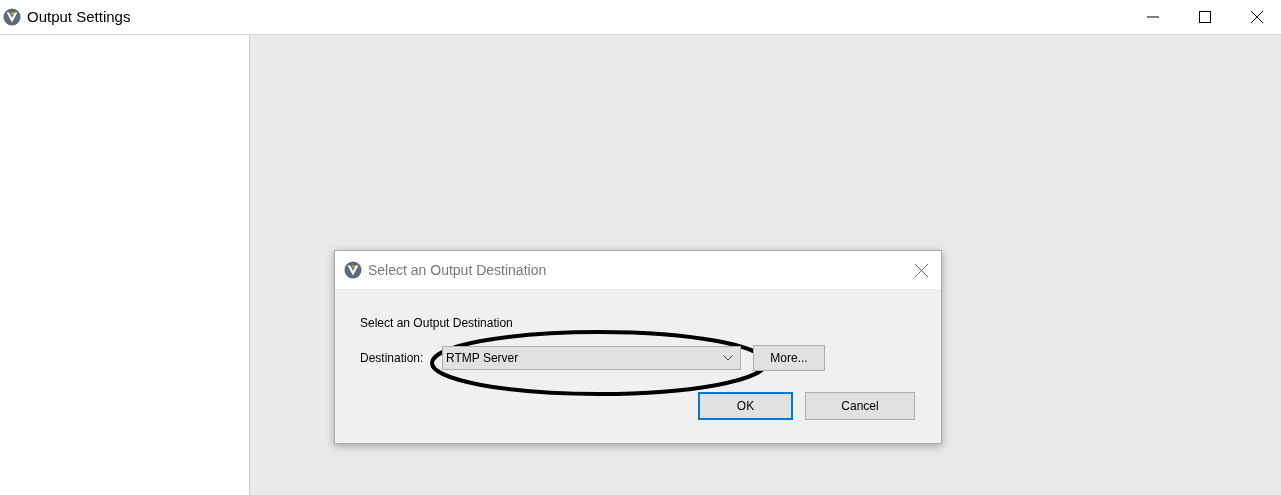 The width and height of the screenshot is (1281, 495). I want to click on cancel-button: Cancel, so click(860, 406).